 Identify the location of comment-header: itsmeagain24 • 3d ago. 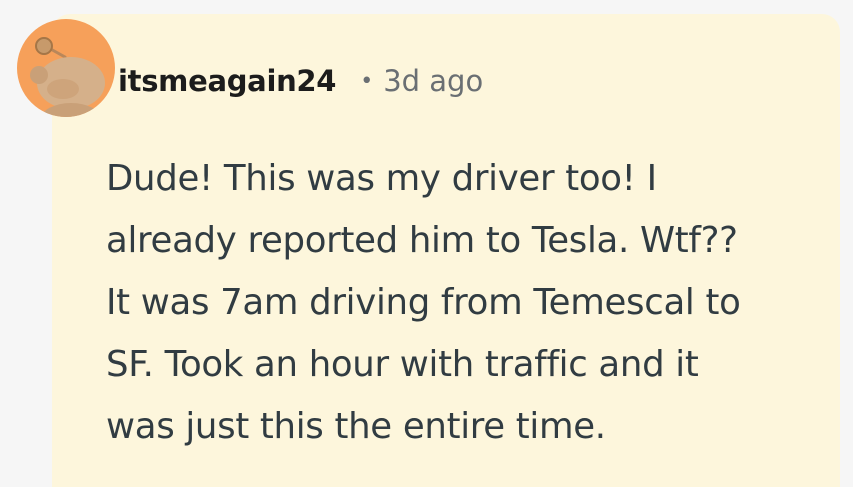
(300, 81).